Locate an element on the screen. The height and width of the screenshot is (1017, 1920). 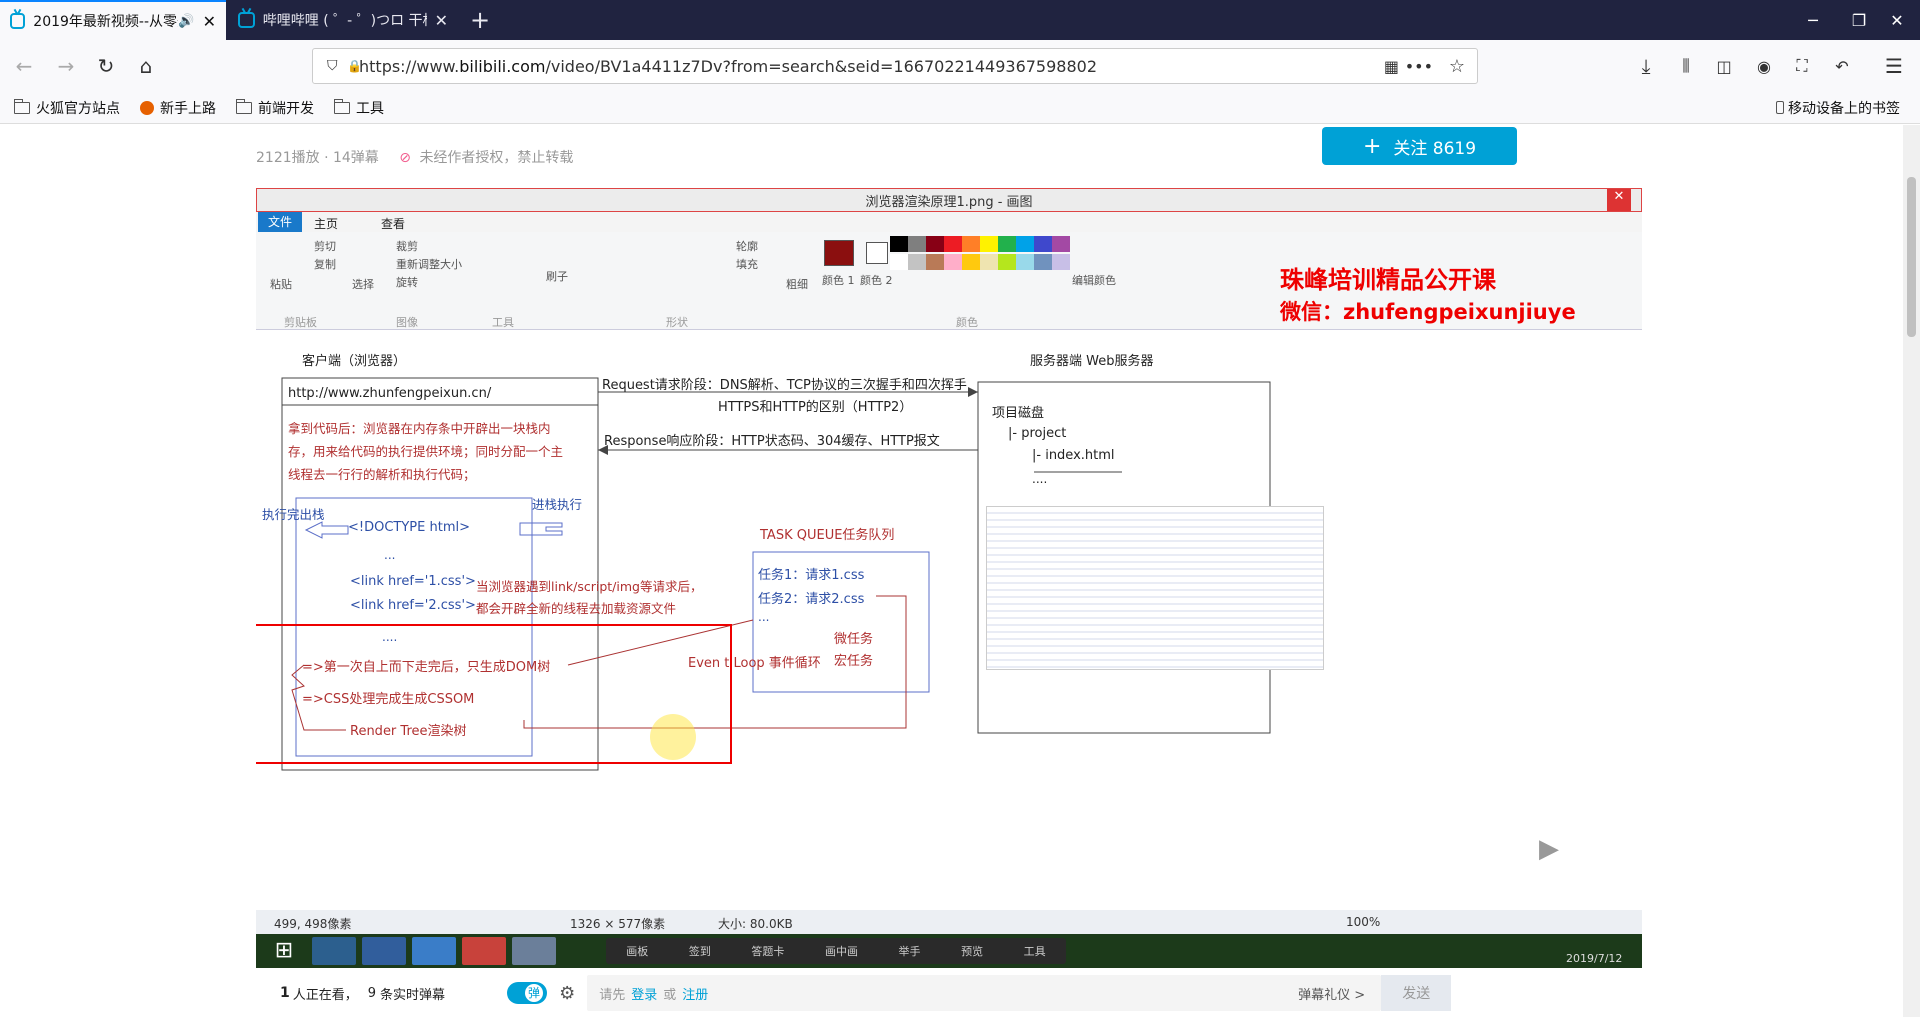
downloads-icon: ⤓ is located at coordinates (1646, 66).